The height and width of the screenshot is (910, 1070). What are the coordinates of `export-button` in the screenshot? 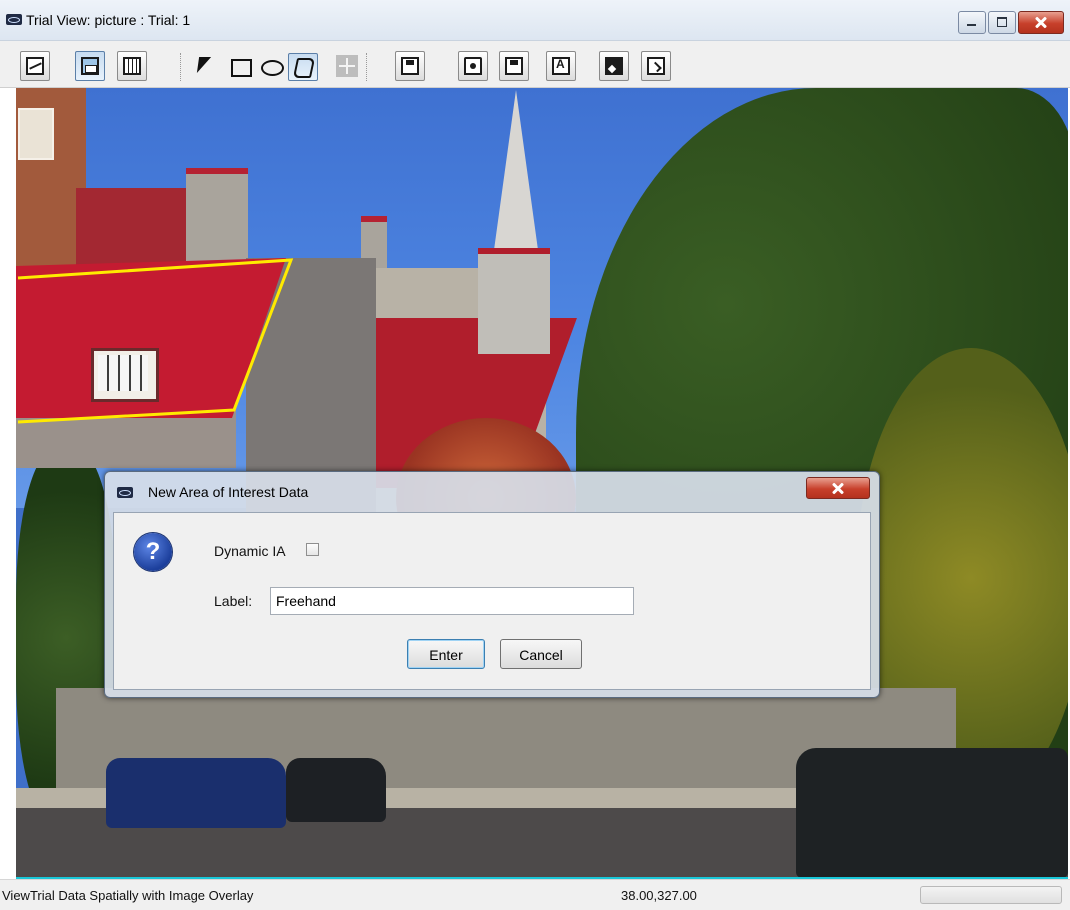 It's located at (656, 66).